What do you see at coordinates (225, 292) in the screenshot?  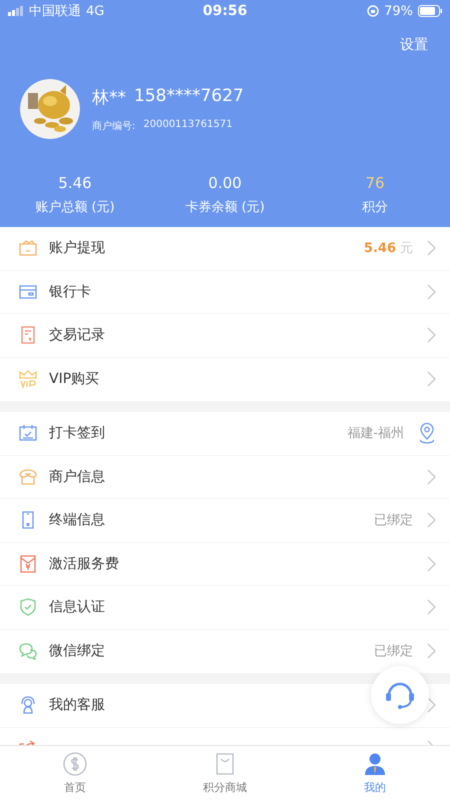 I see `menu-row: 银行卡` at bounding box center [225, 292].